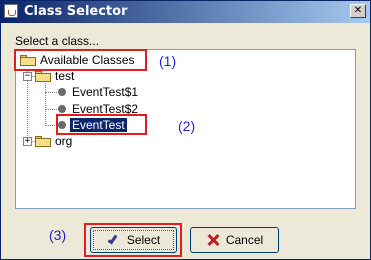 This screenshot has height=260, width=371. What do you see at coordinates (168, 61) in the screenshot?
I see `annotation-label-1: (1)` at bounding box center [168, 61].